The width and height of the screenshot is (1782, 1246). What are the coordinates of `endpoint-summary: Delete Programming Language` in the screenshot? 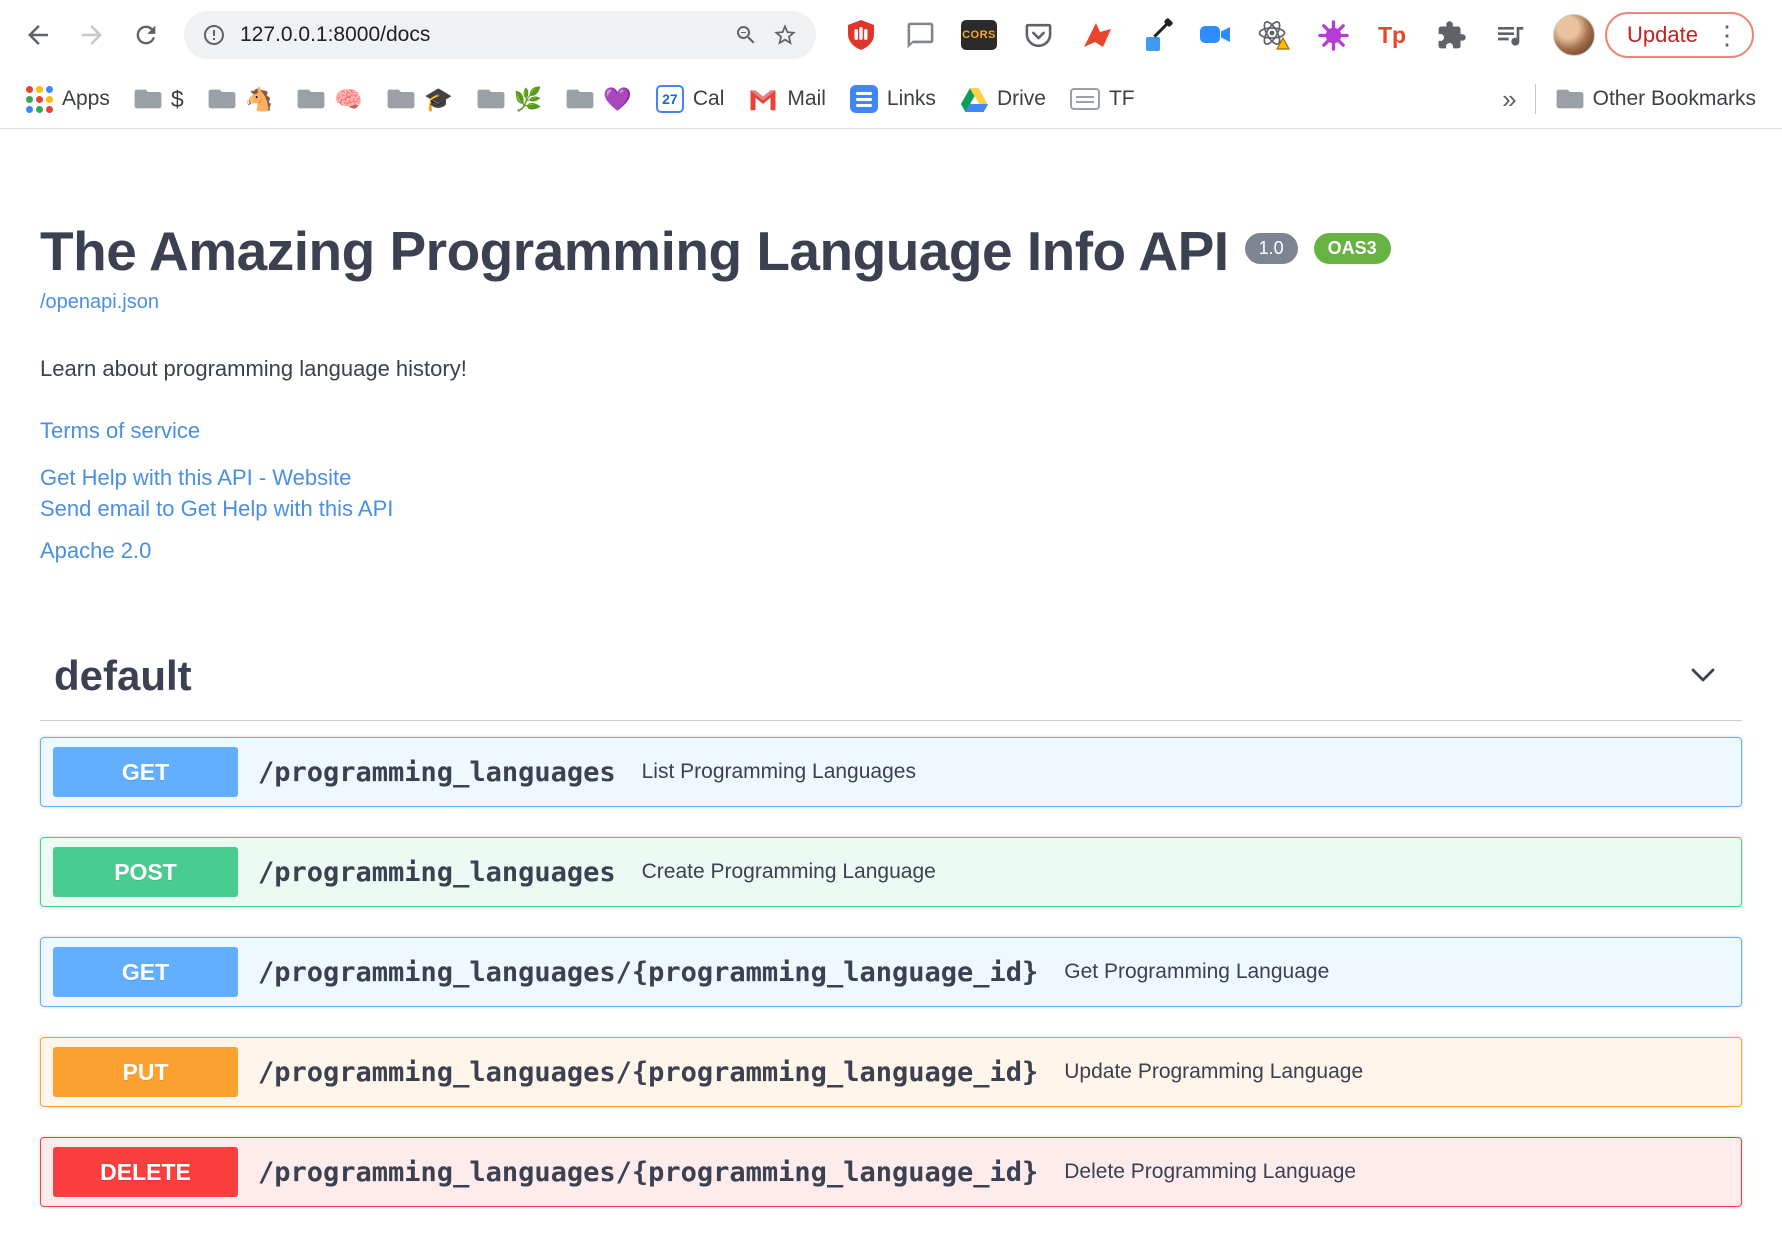 It's located at (1210, 1172).